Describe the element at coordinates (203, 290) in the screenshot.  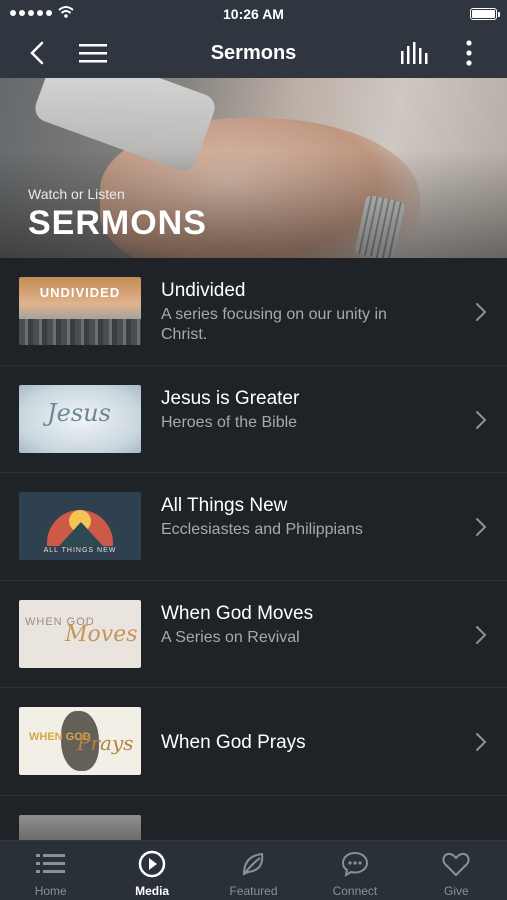
I see `sermon-title: Undivided` at that location.